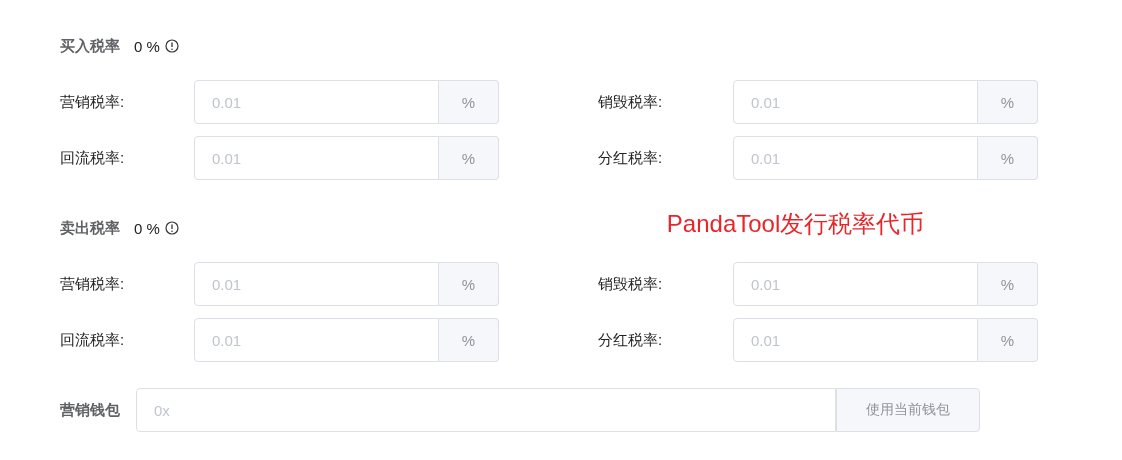 Image resolution: width=1122 pixels, height=460 pixels. What do you see at coordinates (90, 228) in the screenshot?
I see `section-title: 卖出税率` at bounding box center [90, 228].